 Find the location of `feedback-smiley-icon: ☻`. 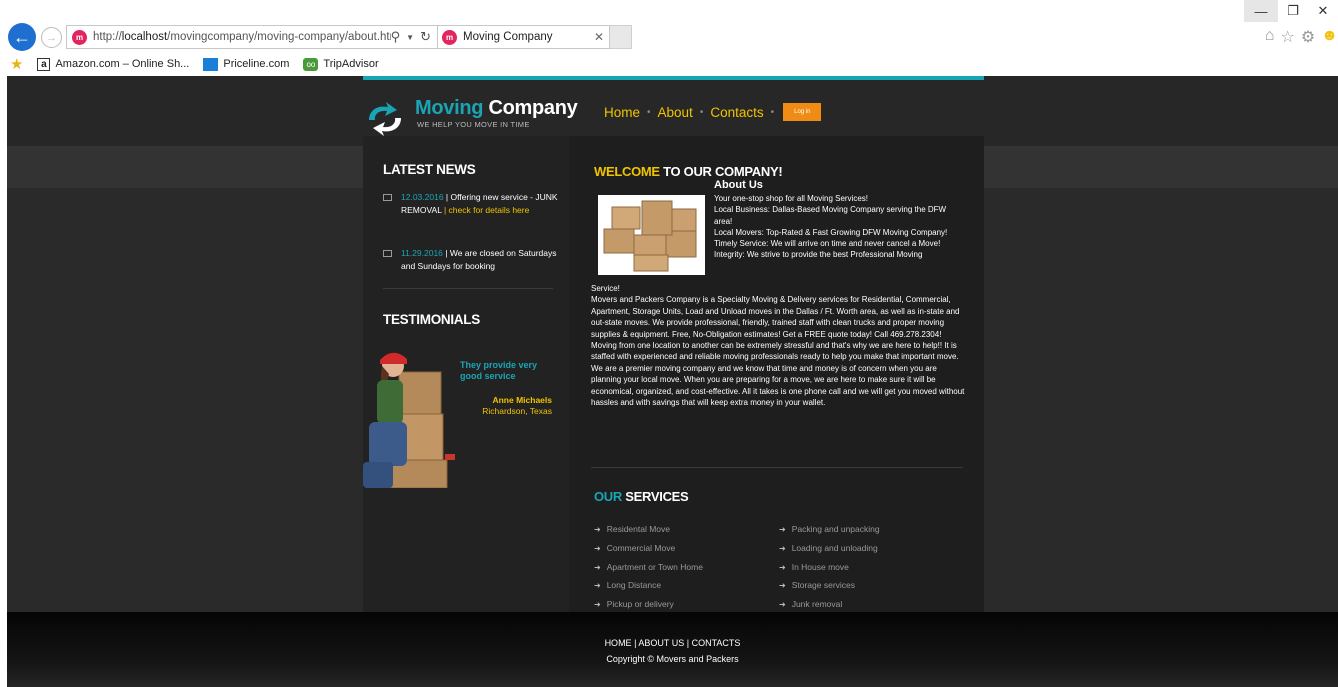

feedback-smiley-icon: ☻ is located at coordinates (1329, 37).